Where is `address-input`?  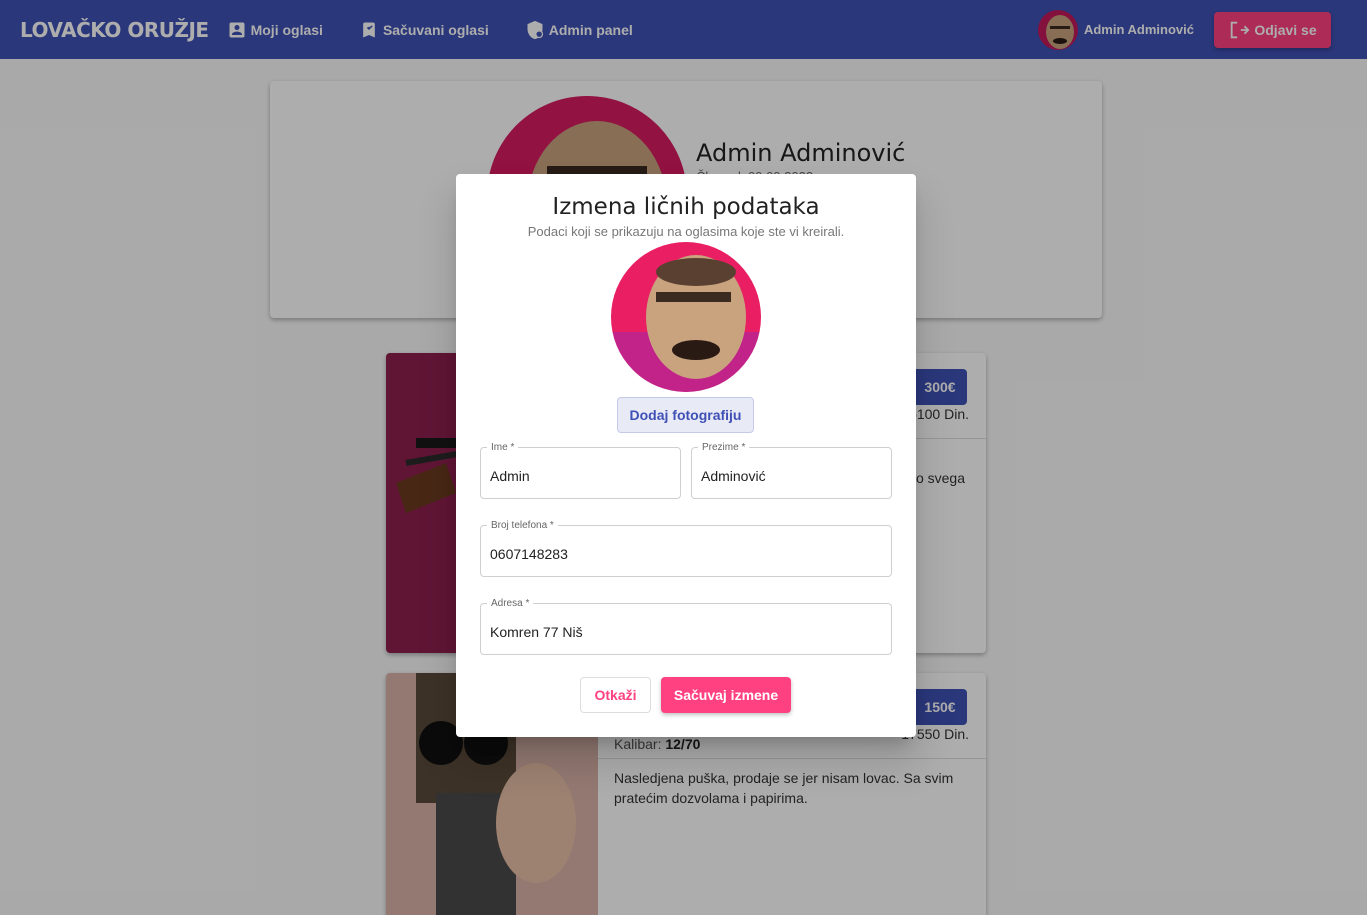 address-input is located at coordinates (686, 632).